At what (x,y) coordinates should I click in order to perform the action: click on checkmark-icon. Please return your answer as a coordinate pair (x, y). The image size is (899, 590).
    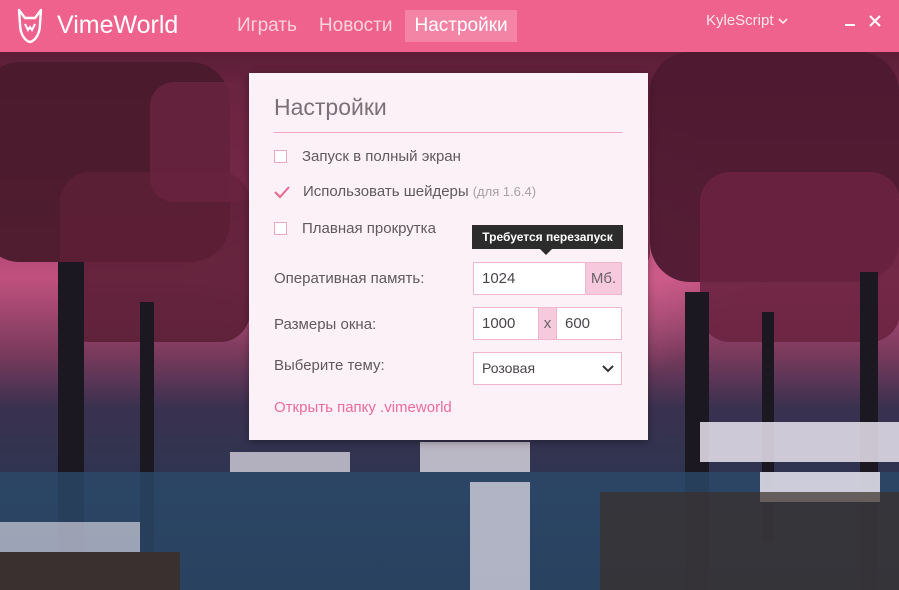
    Looking at the image, I should click on (282, 192).